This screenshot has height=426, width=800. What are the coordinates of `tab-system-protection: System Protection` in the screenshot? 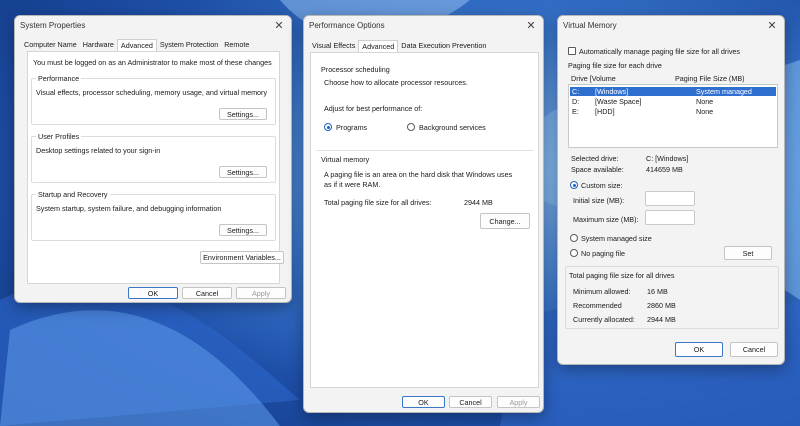 It's located at (189, 45).